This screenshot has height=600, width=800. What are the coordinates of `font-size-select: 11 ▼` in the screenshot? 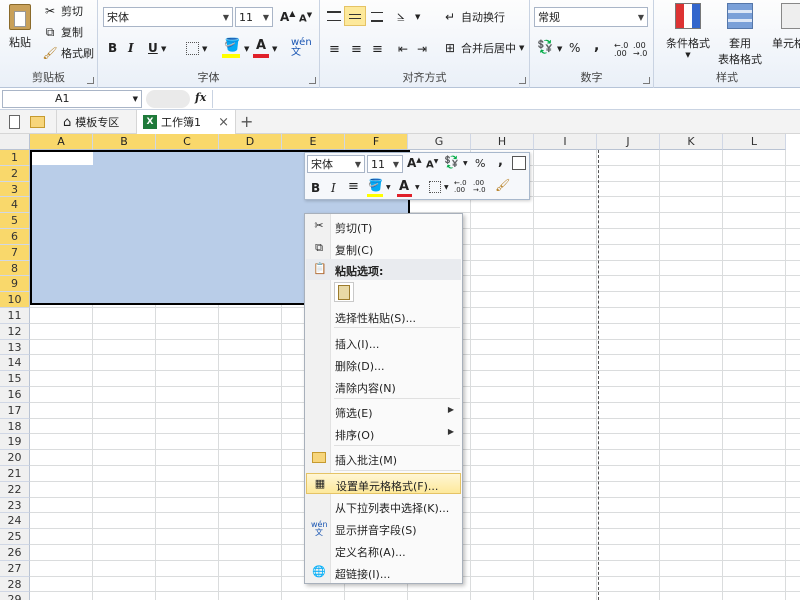 It's located at (254, 17).